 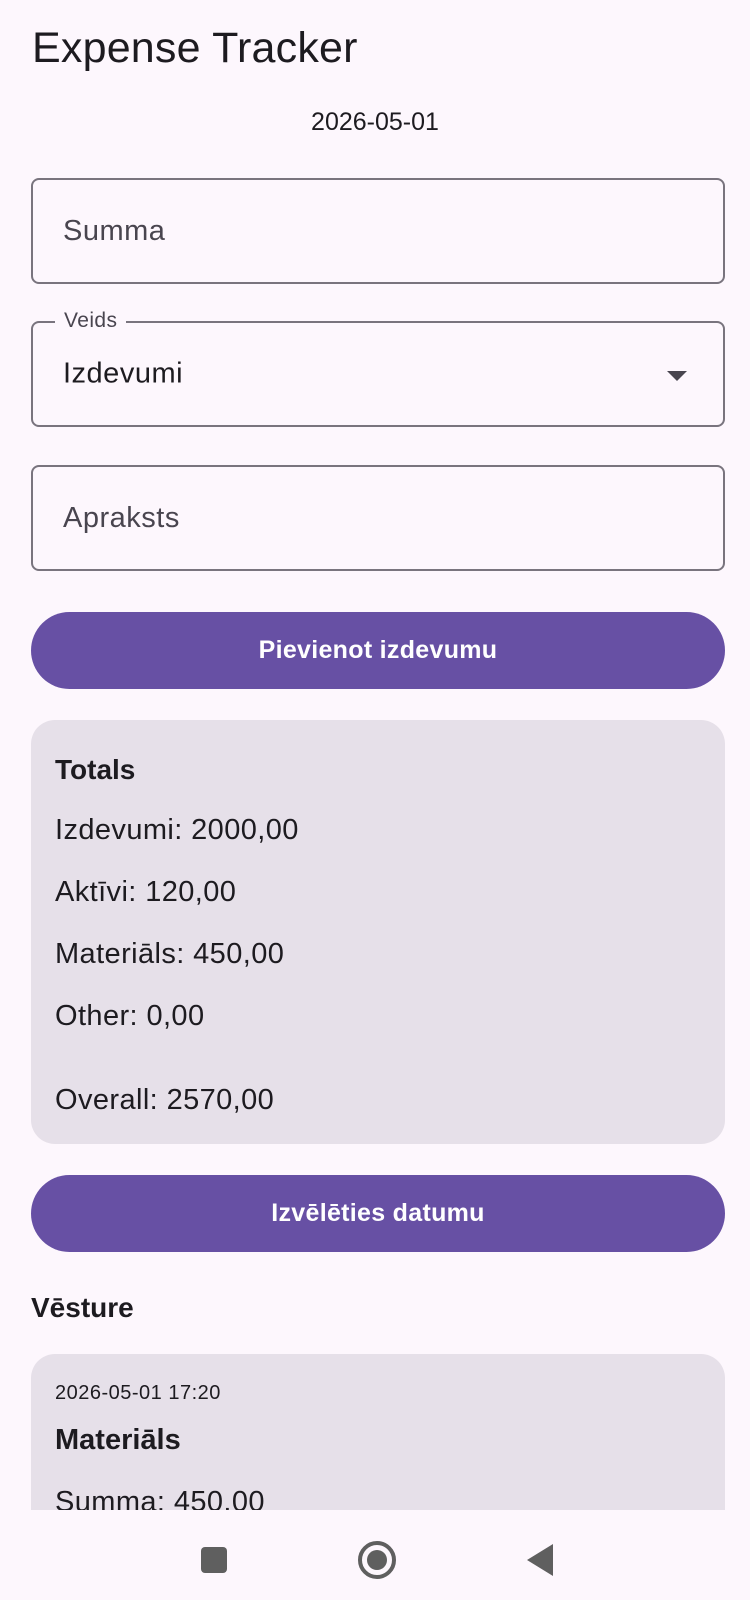 What do you see at coordinates (130, 1016) in the screenshot?
I see `totals-other: Other: 0,00` at bounding box center [130, 1016].